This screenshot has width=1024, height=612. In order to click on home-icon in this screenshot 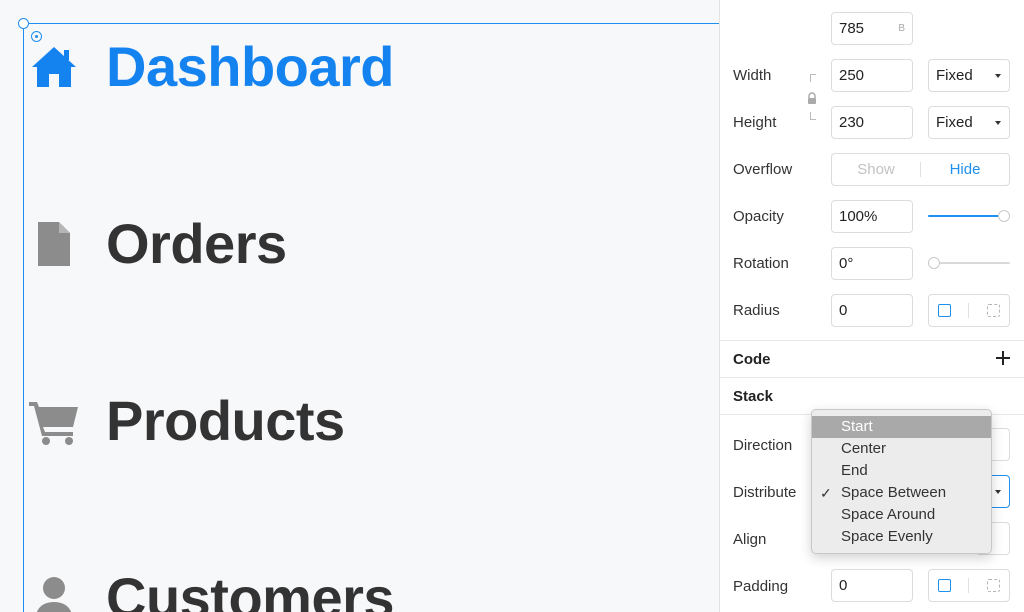, I will do `click(54, 67)`.